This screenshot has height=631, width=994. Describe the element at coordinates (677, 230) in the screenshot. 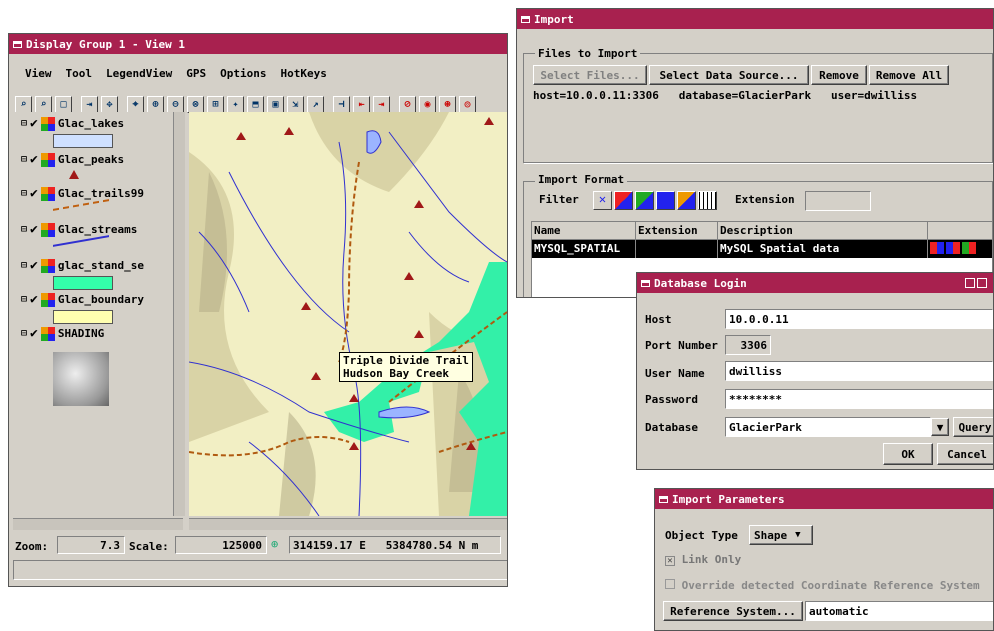

I see `col-extension: Extension` at that location.